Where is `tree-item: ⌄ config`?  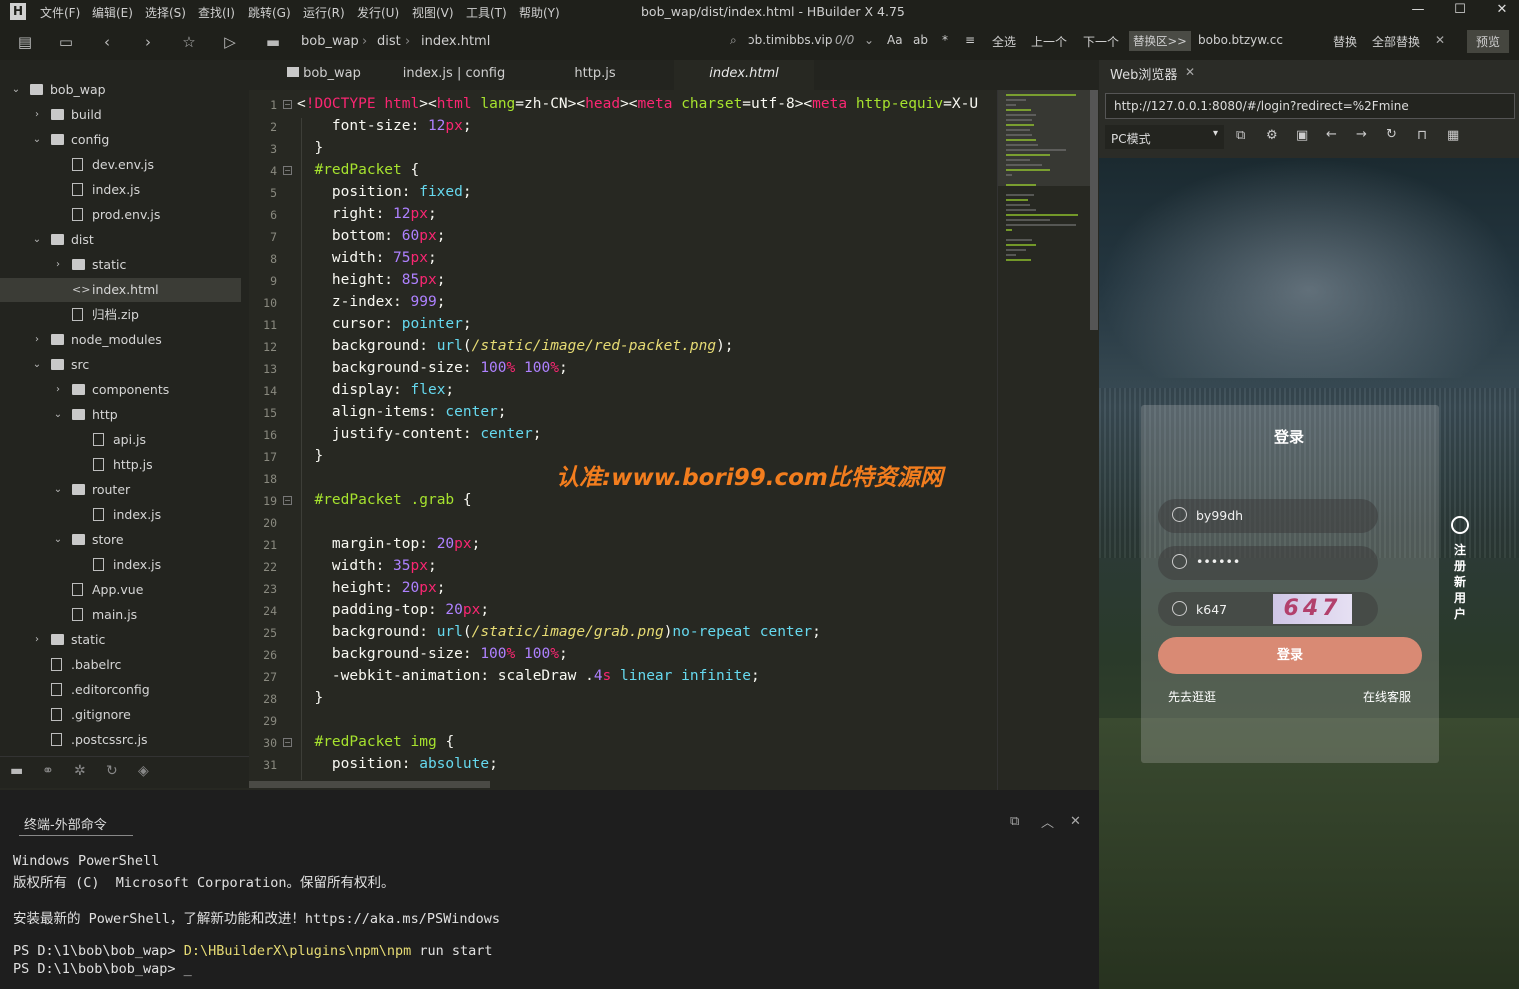 tree-item: ⌄ config is located at coordinates (120, 140).